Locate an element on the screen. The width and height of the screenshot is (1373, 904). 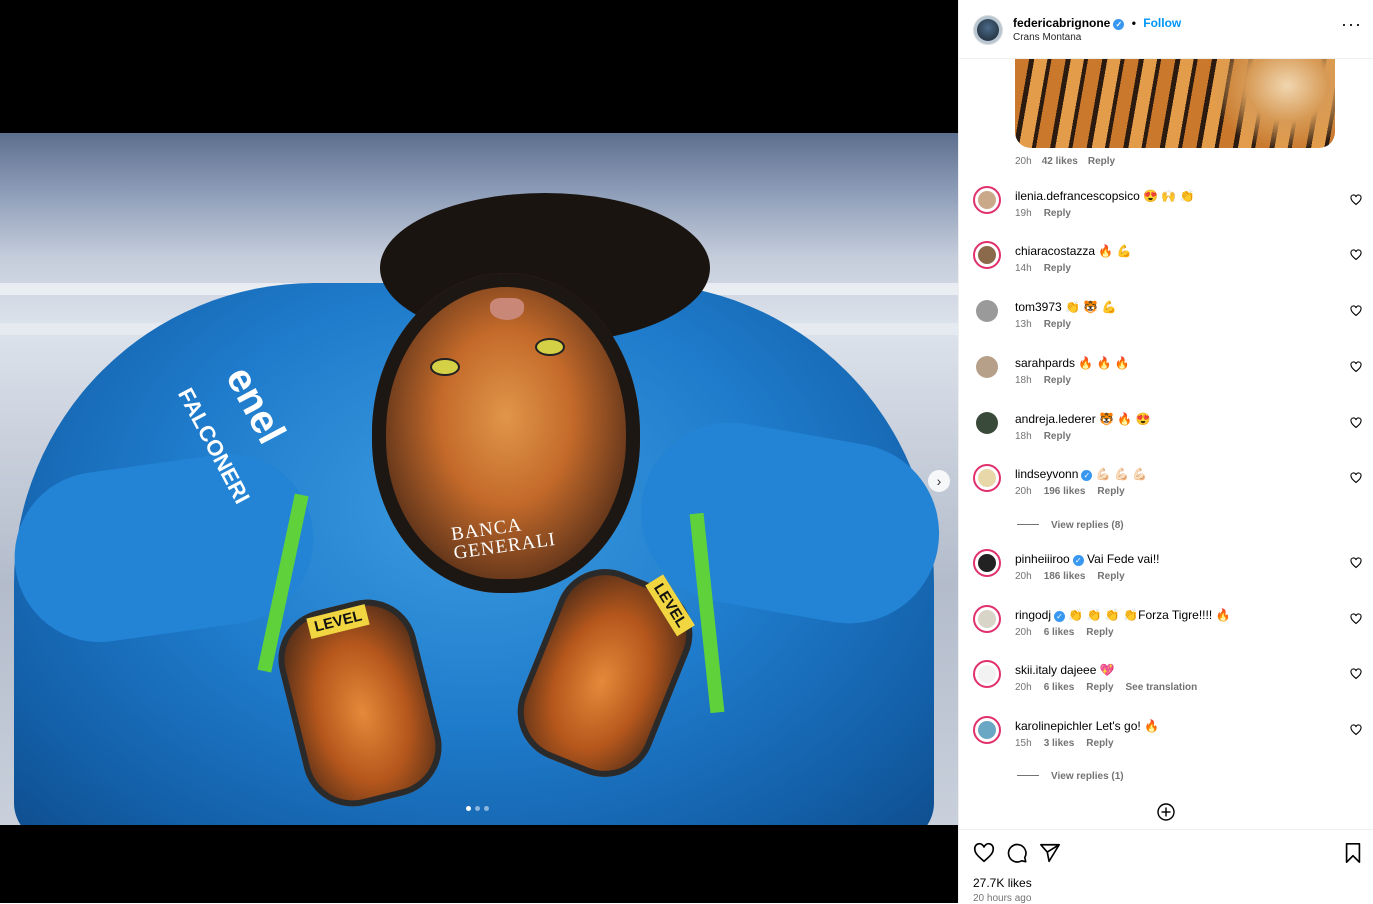
carousel-indicator is located at coordinates (477, 808).